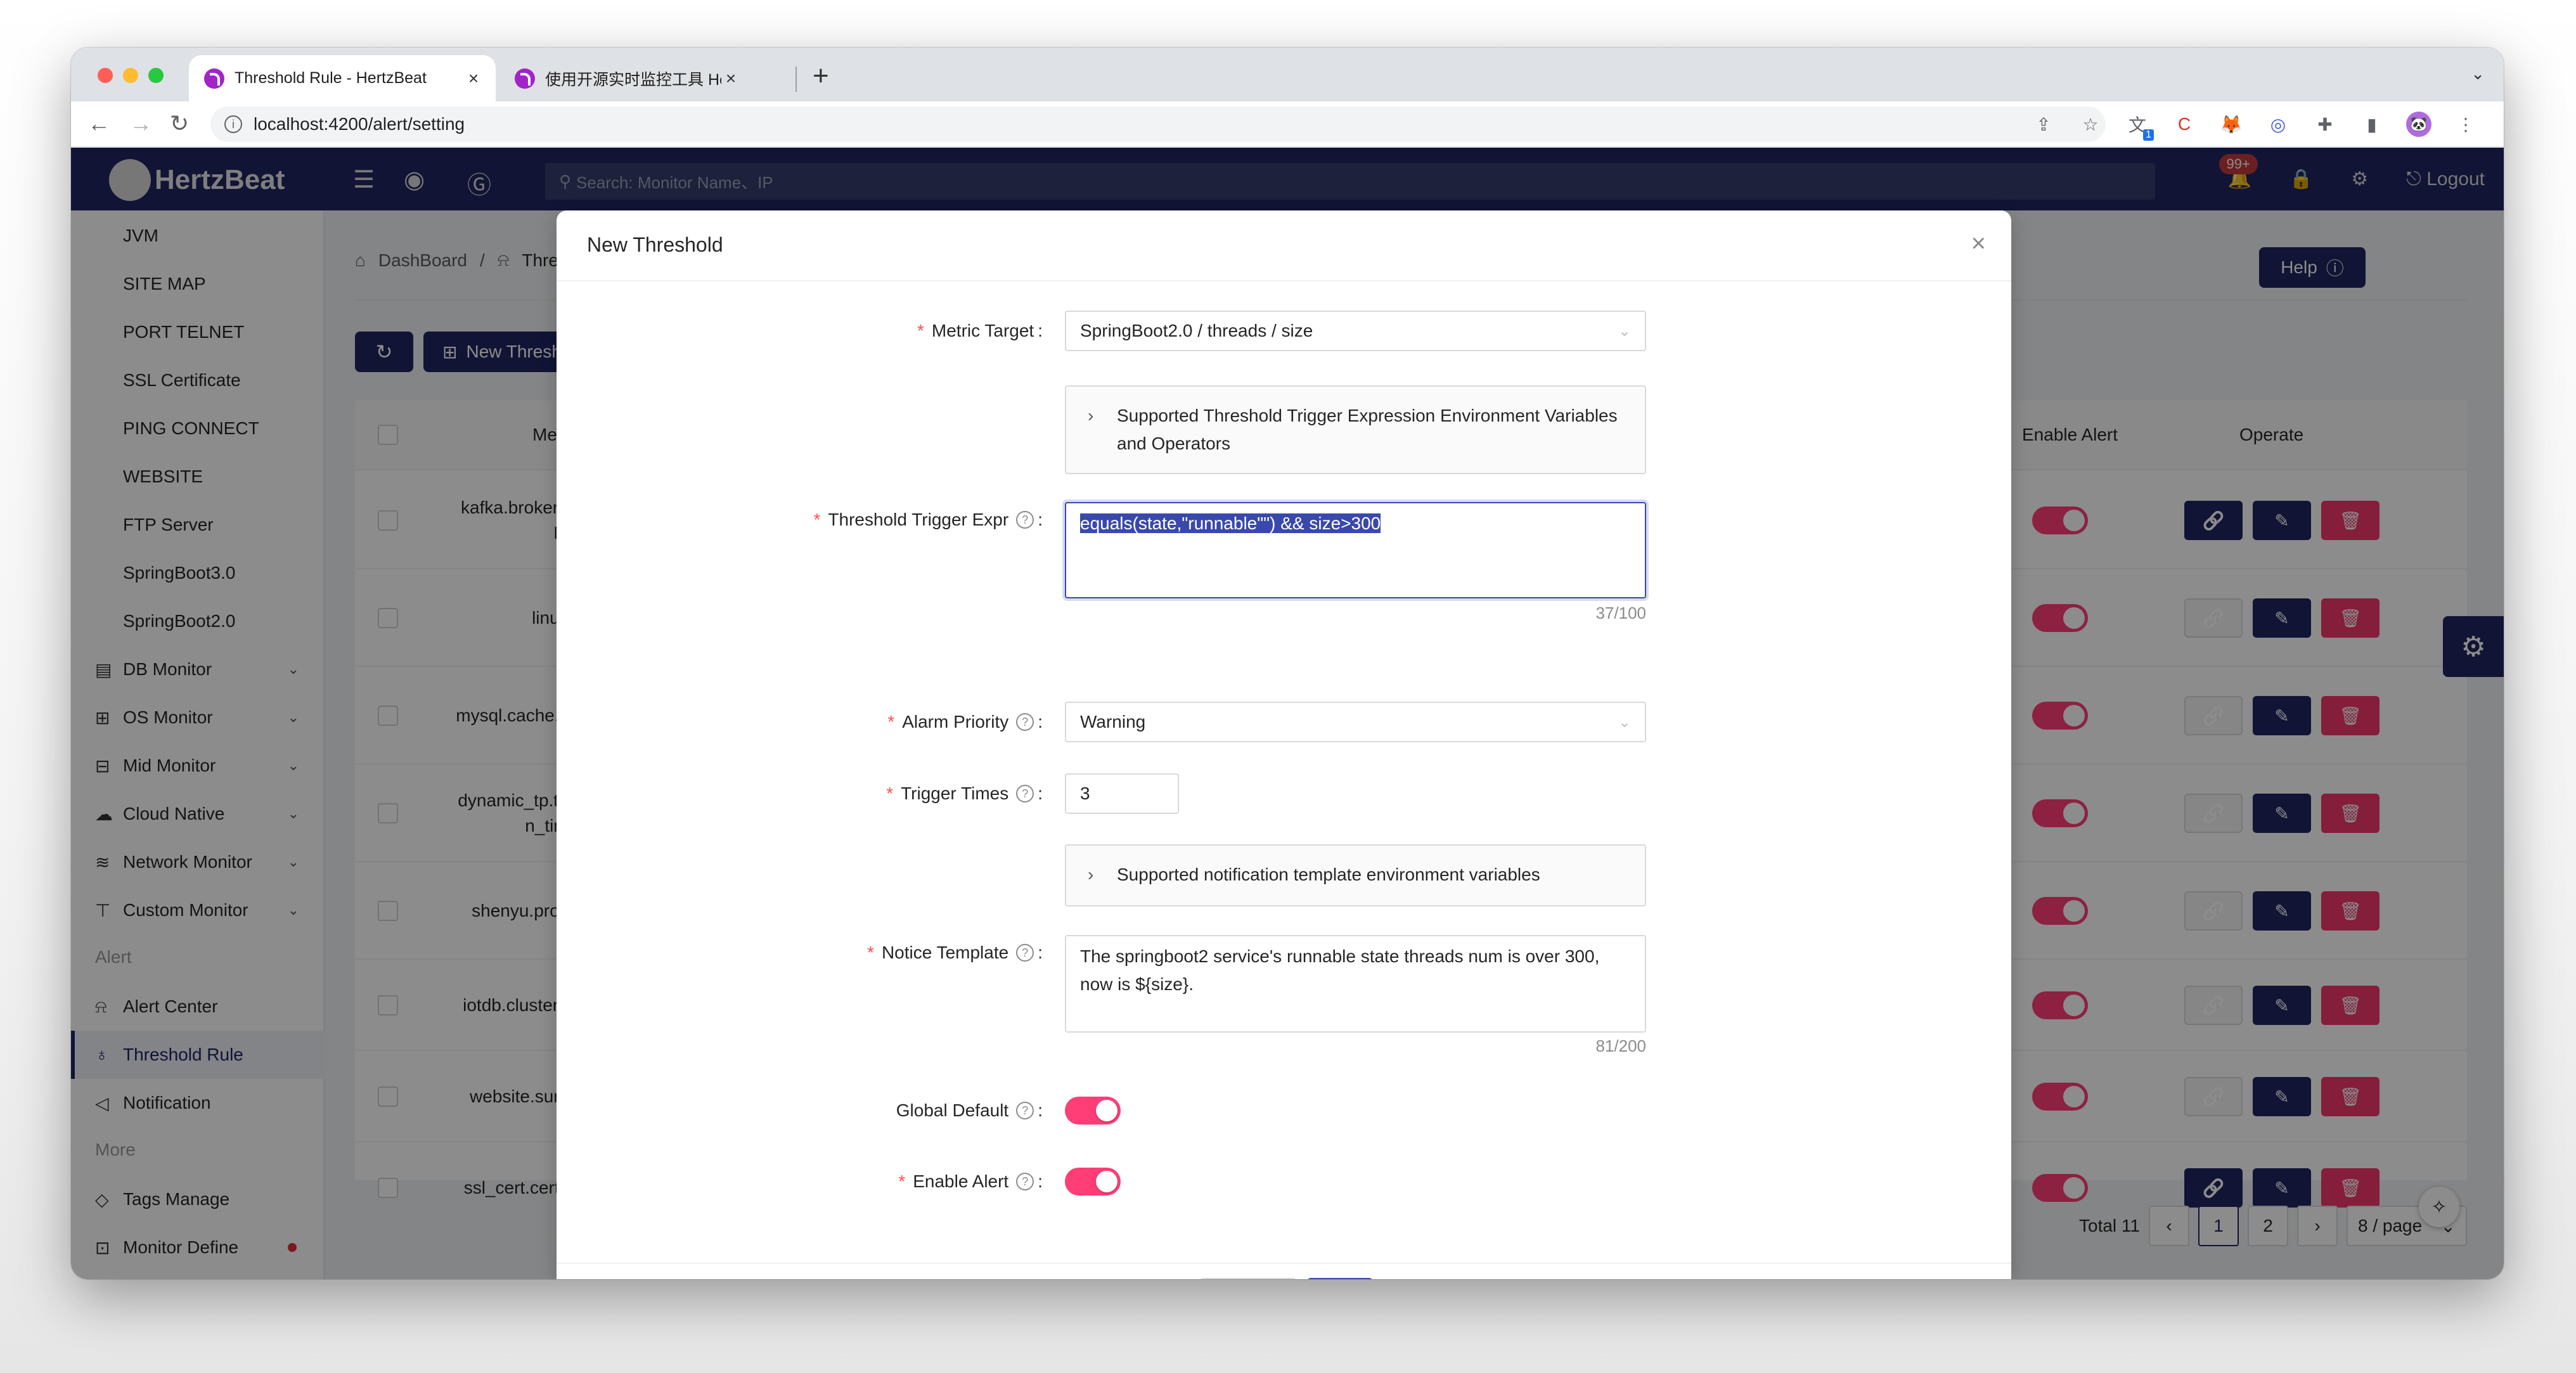 The width and height of the screenshot is (2576, 1373). I want to click on global-default-toggle, so click(1093, 1111).